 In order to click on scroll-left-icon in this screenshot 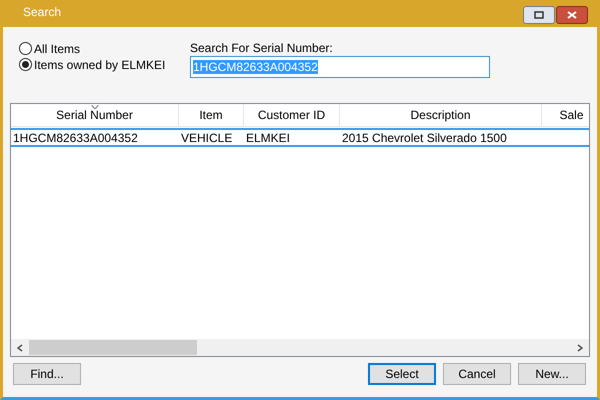, I will do `click(20, 348)`.